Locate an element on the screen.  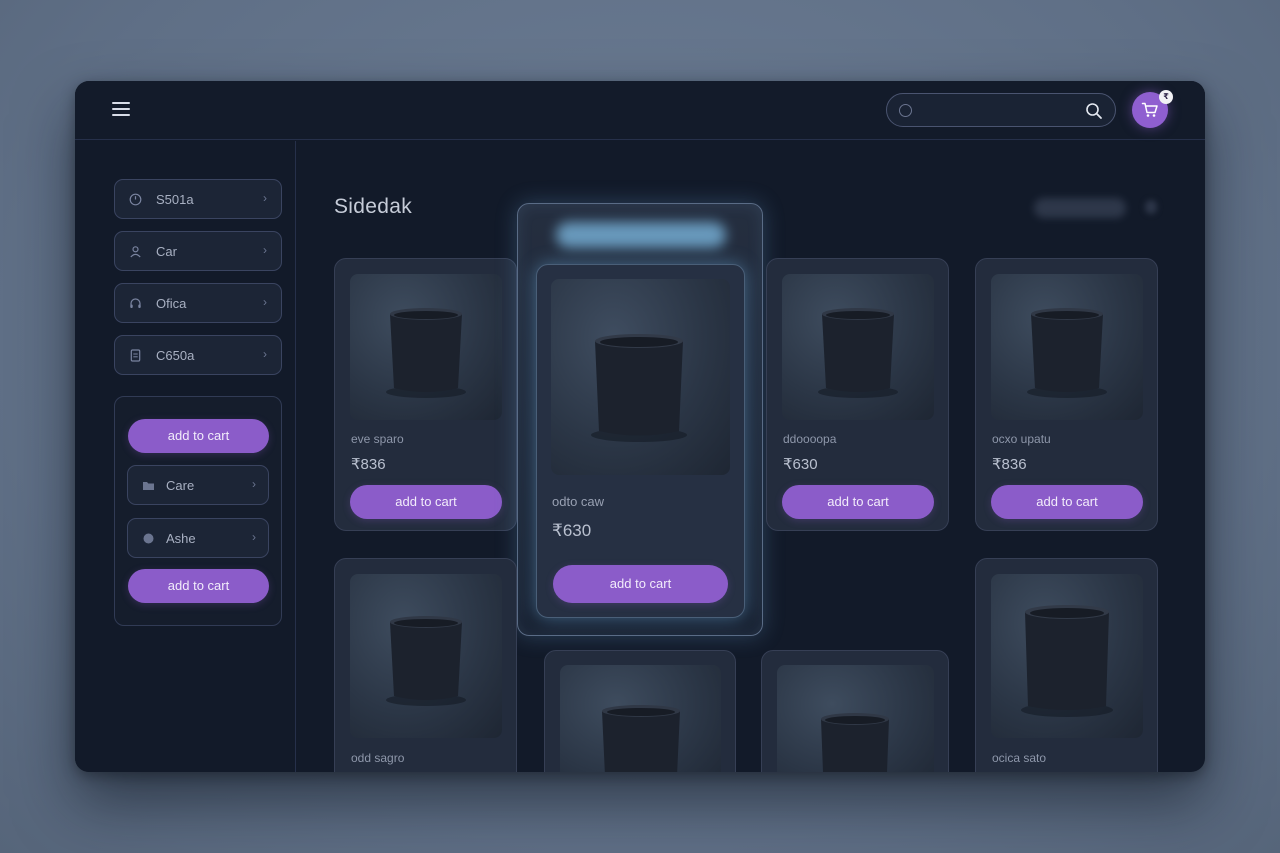
search-icon is located at coordinates (1094, 111).